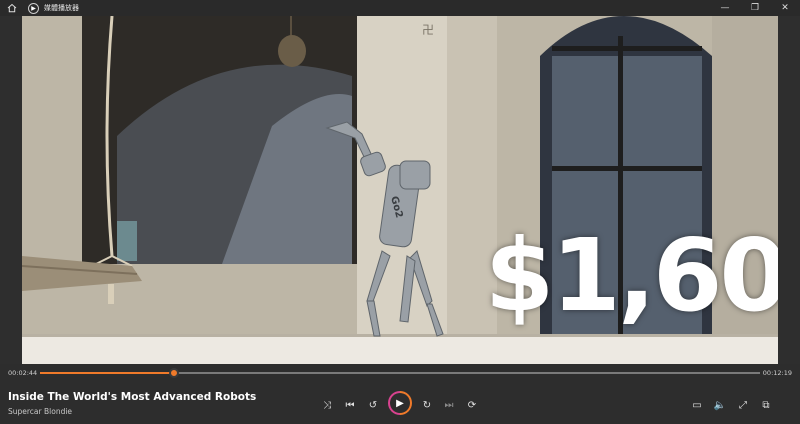  Describe the element at coordinates (107, 373) in the screenshot. I see `seek-bar-progress` at that location.